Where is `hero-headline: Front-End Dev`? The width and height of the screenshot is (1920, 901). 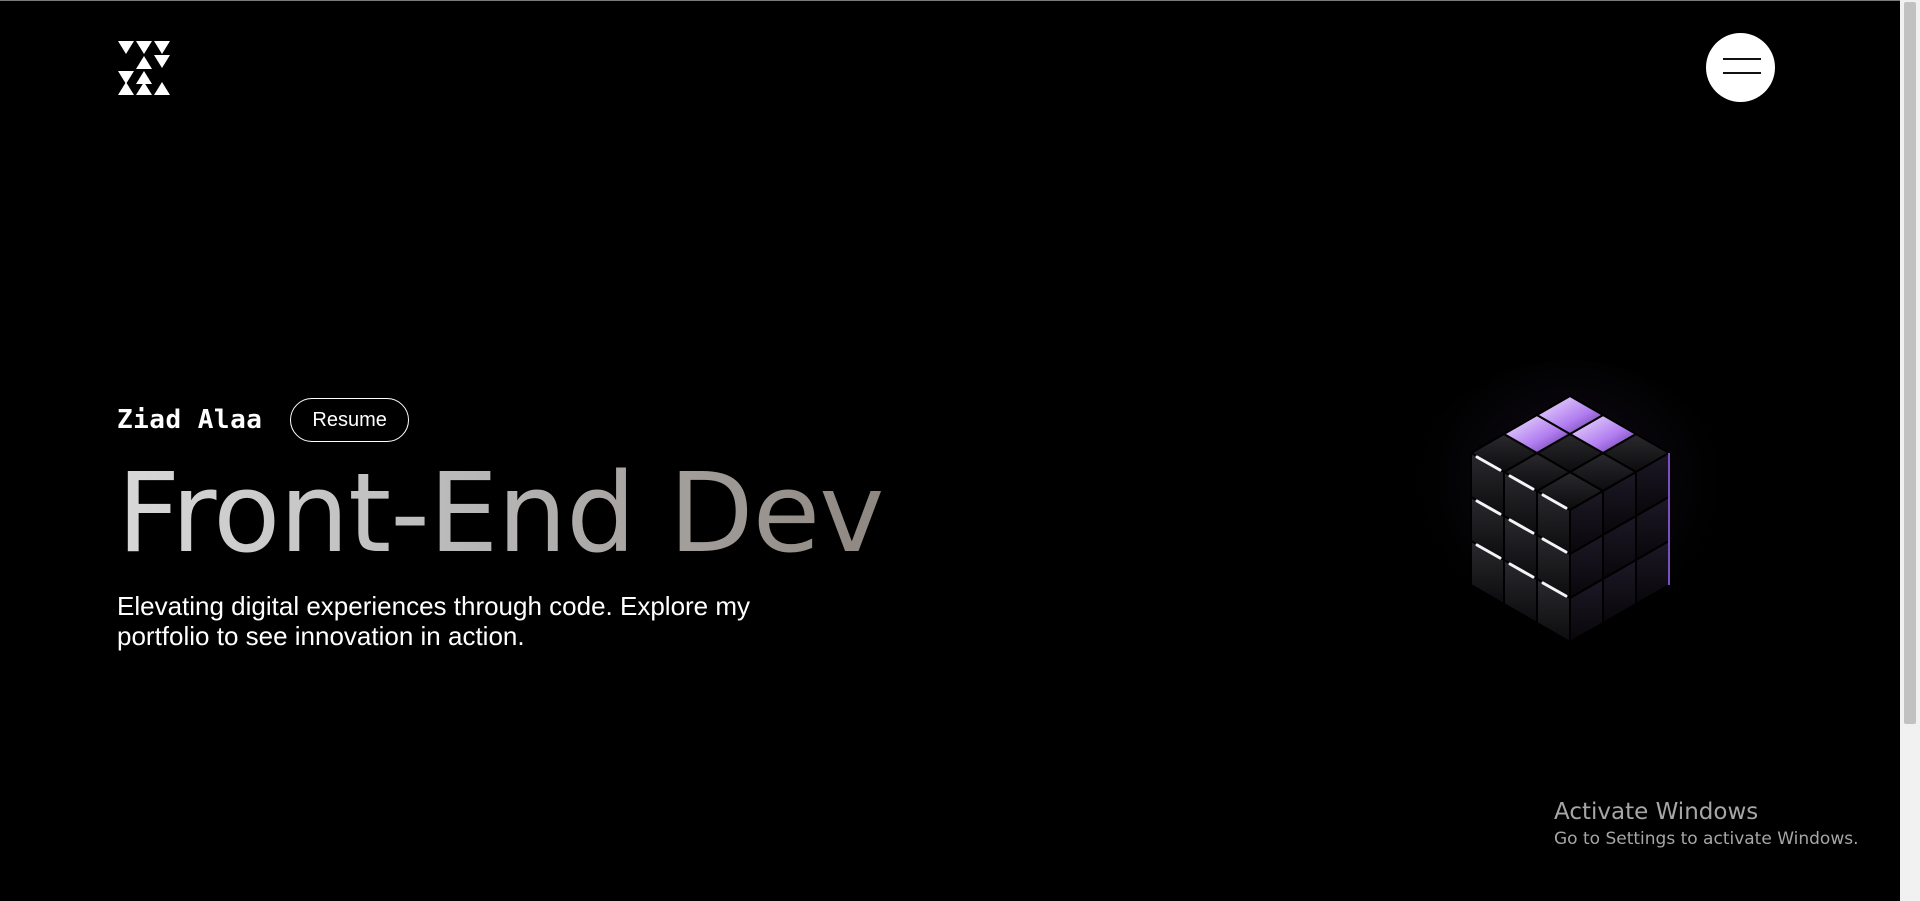 hero-headline: Front-End Dev is located at coordinates (500, 513).